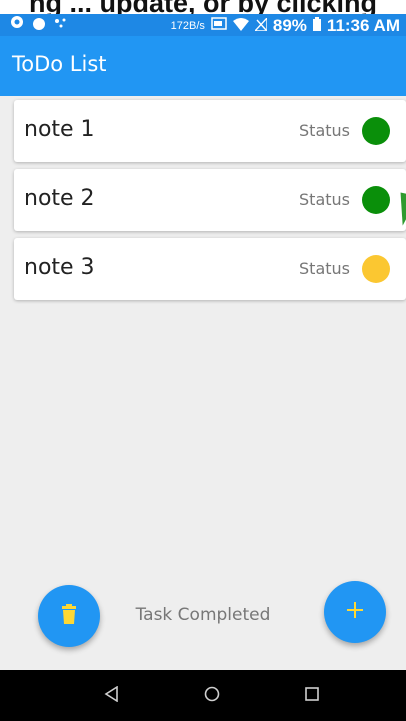 Image resolution: width=406 pixels, height=721 pixels. Describe the element at coordinates (59, 267) in the screenshot. I see `note-title: note 3` at that location.